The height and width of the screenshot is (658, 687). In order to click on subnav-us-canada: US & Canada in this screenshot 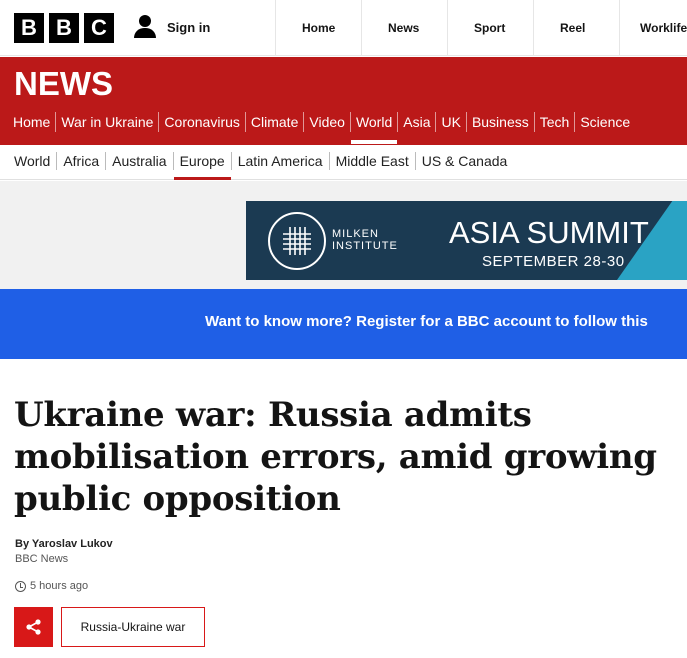, I will do `click(465, 161)`.